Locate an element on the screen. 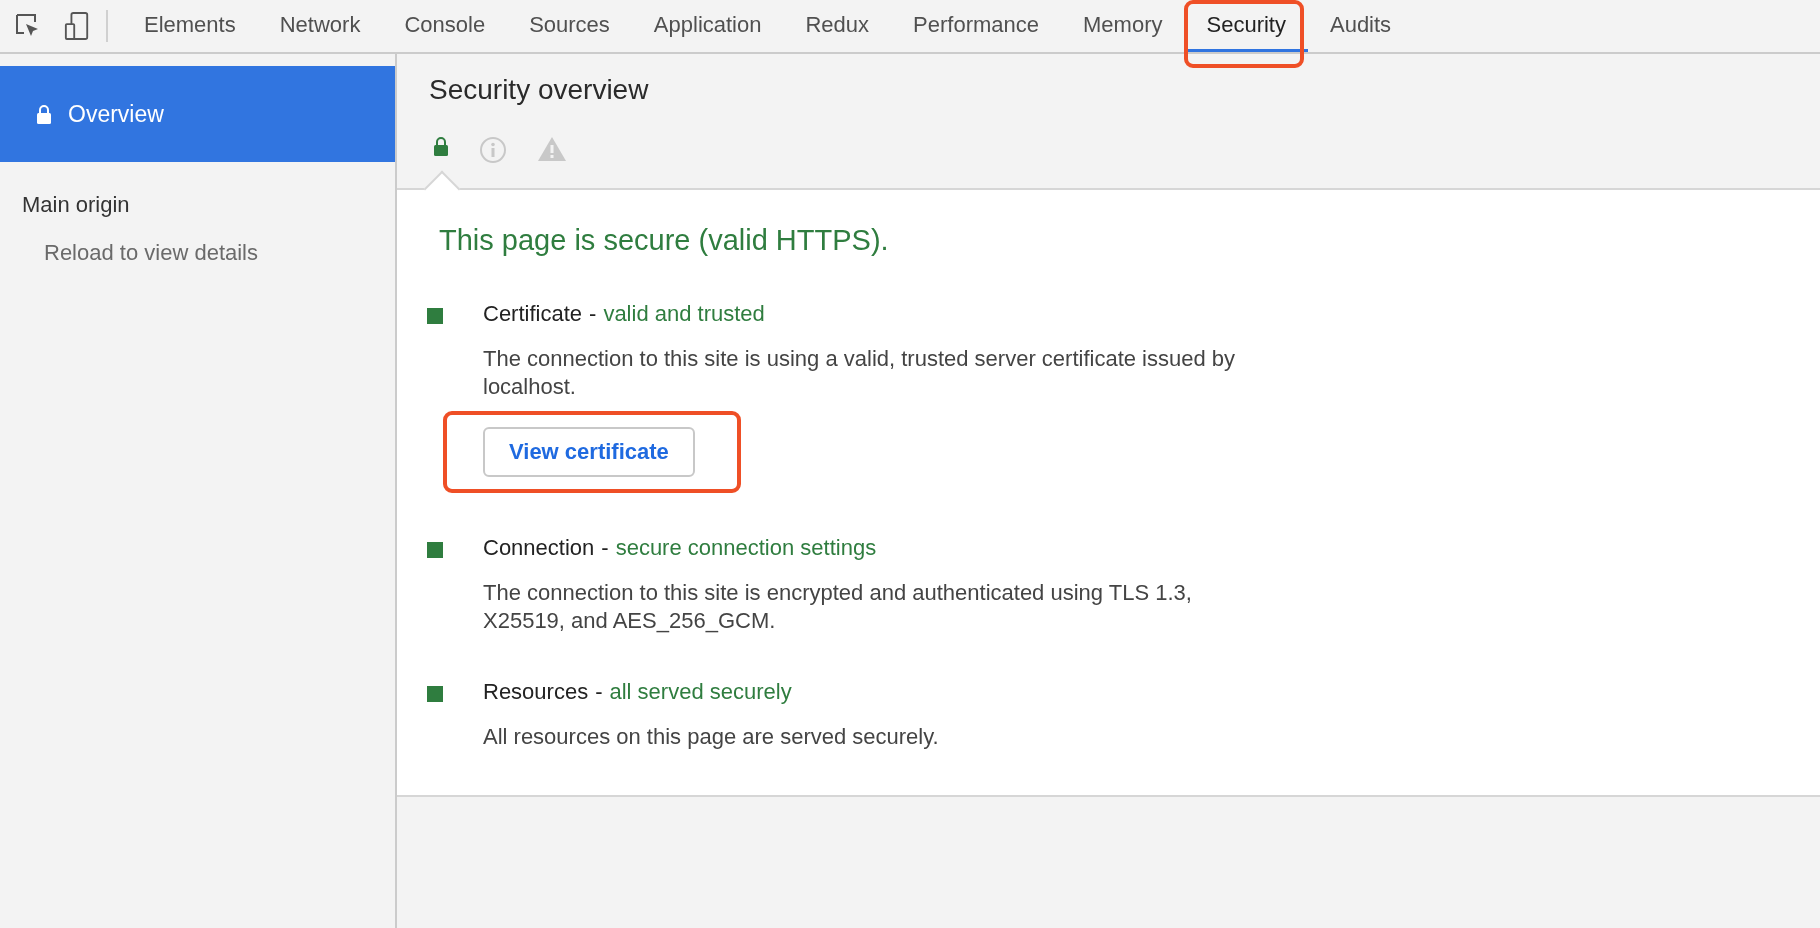  panel-tab: Elements is located at coordinates (190, 26).